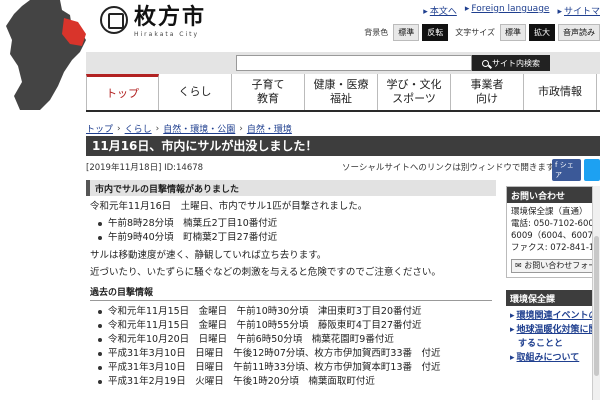  I want to click on section-heading: 市内でサルの目撃情報がありました, so click(291, 188).